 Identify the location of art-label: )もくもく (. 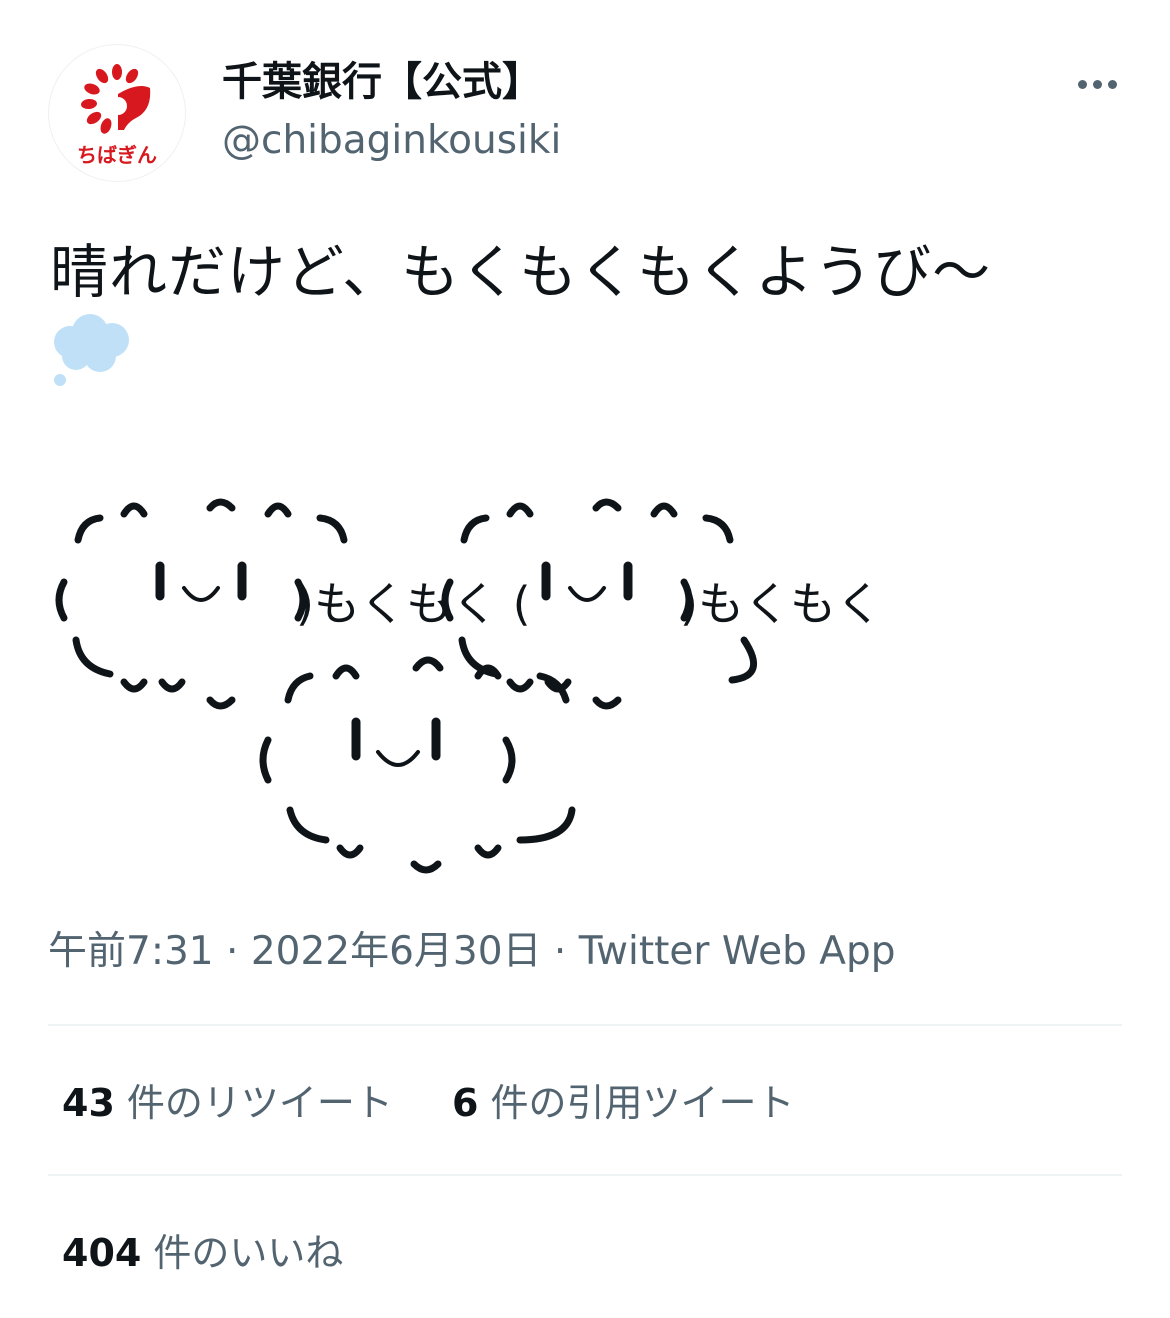
(413, 604).